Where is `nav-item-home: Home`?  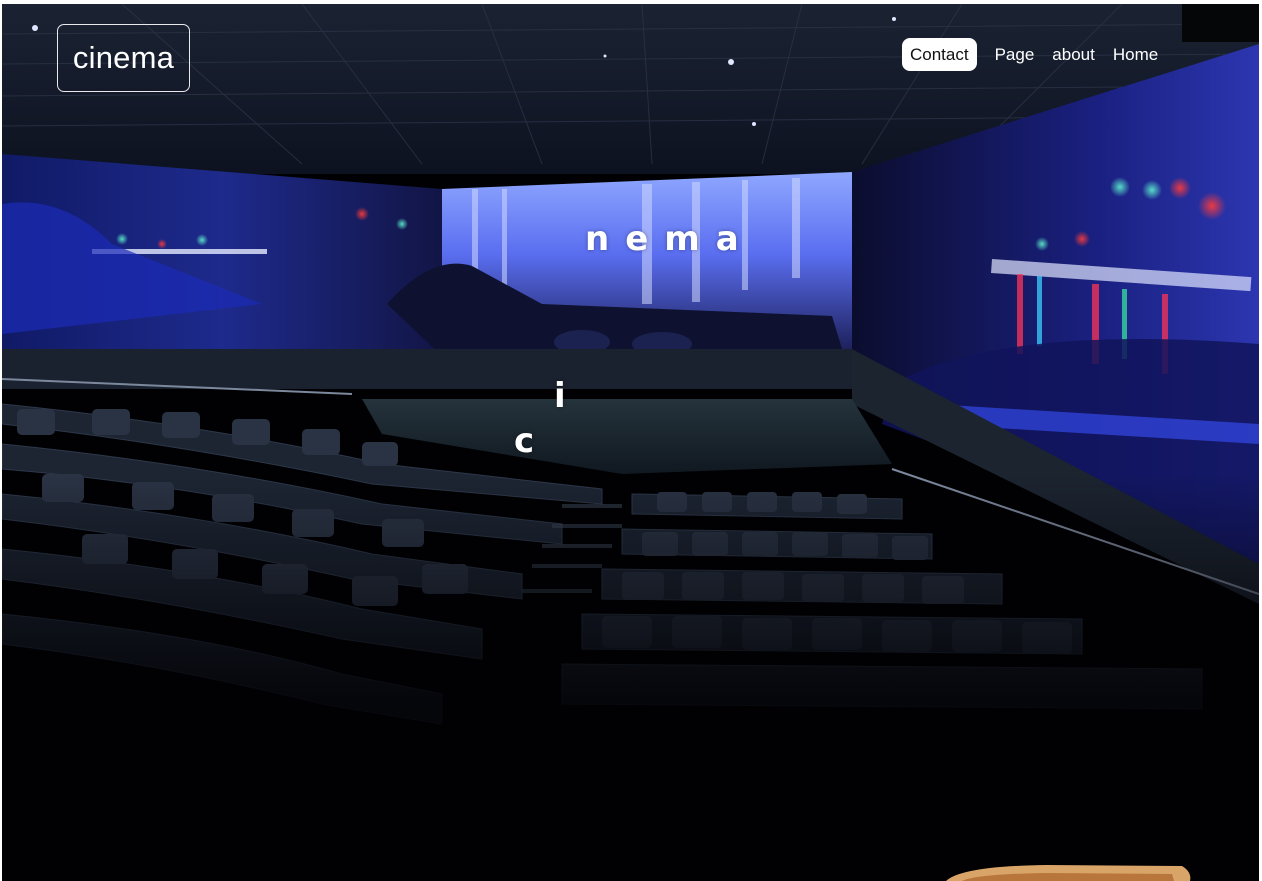 nav-item-home: Home is located at coordinates (1135, 54).